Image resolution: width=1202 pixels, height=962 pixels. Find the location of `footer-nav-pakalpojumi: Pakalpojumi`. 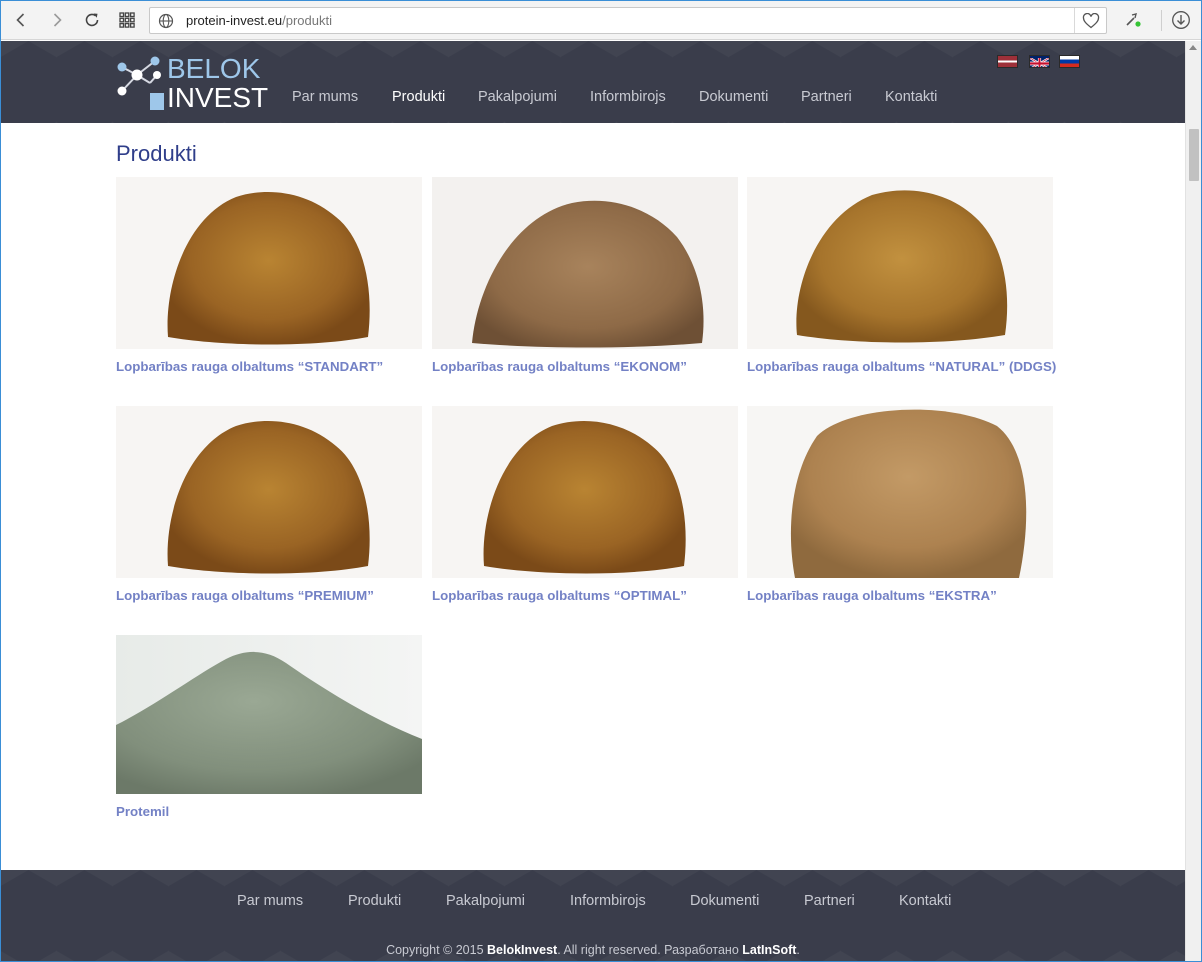

footer-nav-pakalpojumi: Pakalpojumi is located at coordinates (485, 901).